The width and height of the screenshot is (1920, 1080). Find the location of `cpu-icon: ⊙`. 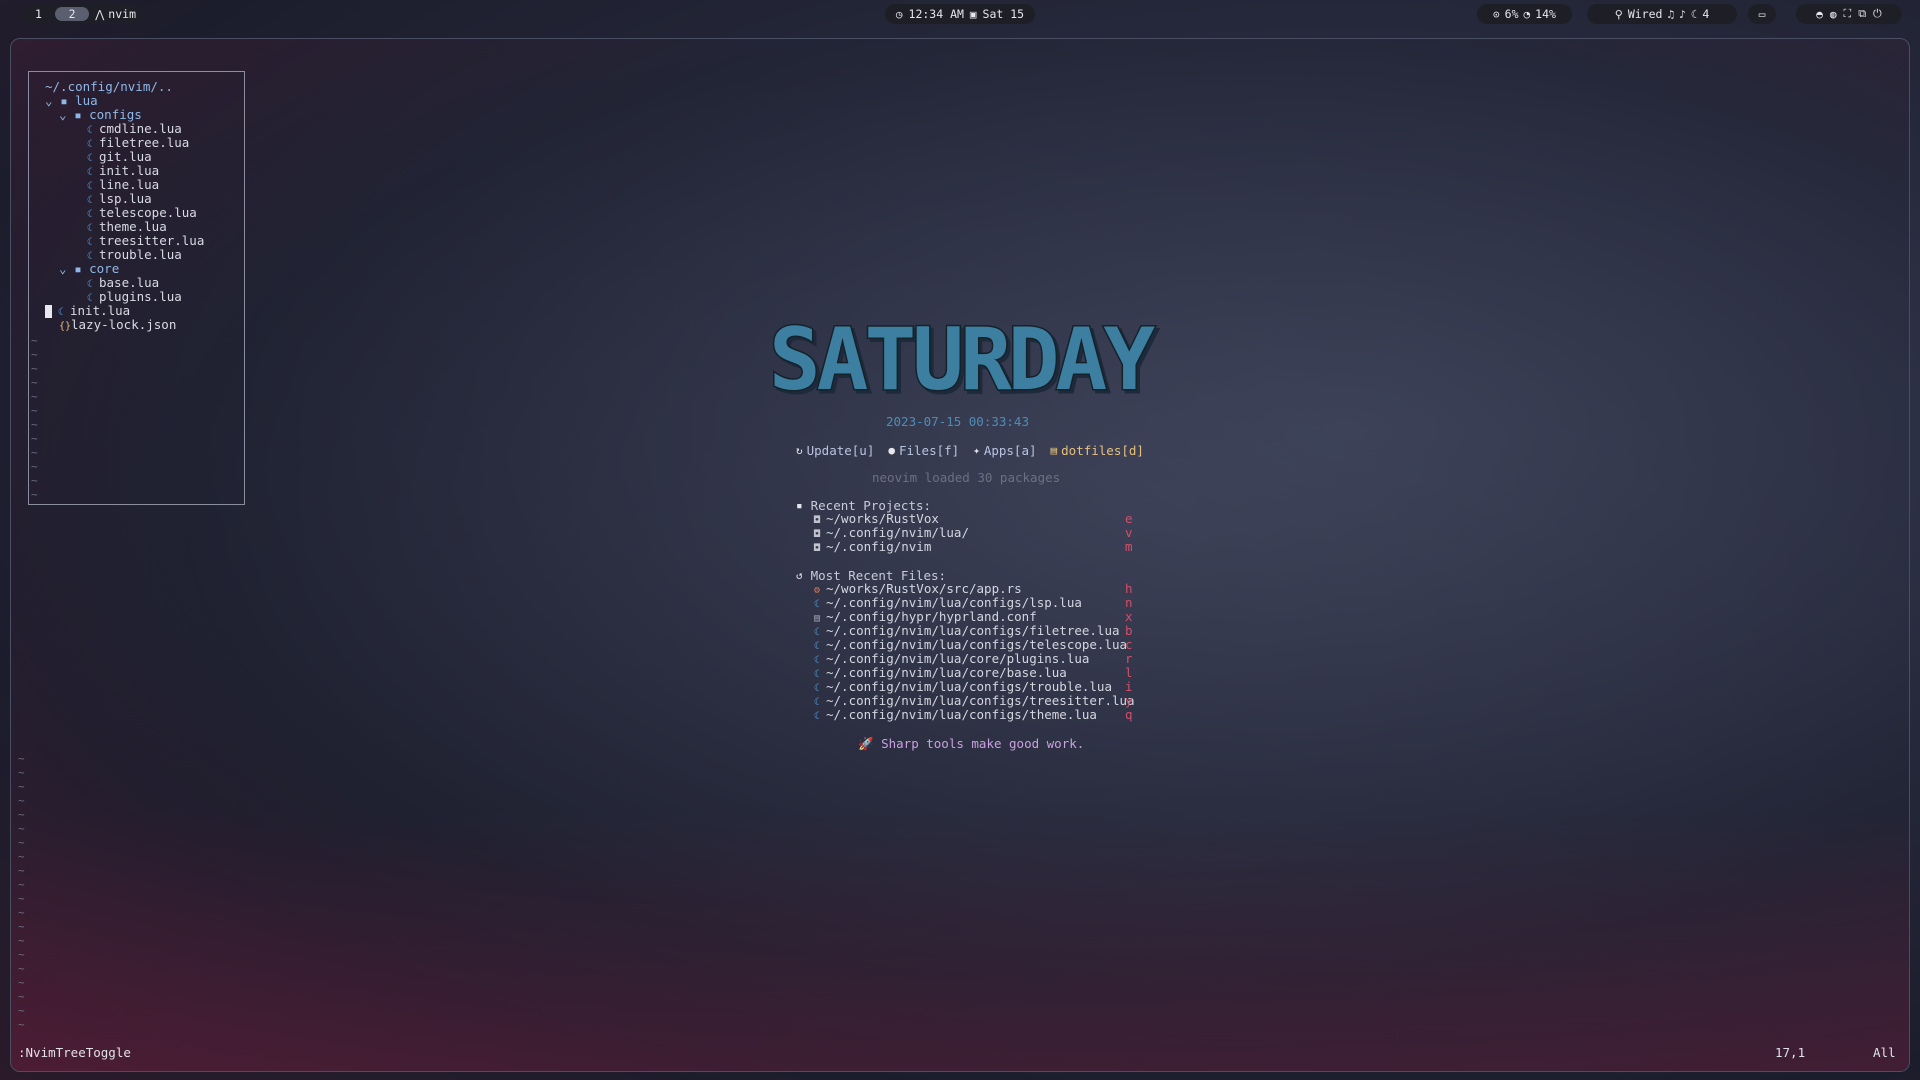

cpu-icon: ⊙ is located at coordinates (1496, 14).